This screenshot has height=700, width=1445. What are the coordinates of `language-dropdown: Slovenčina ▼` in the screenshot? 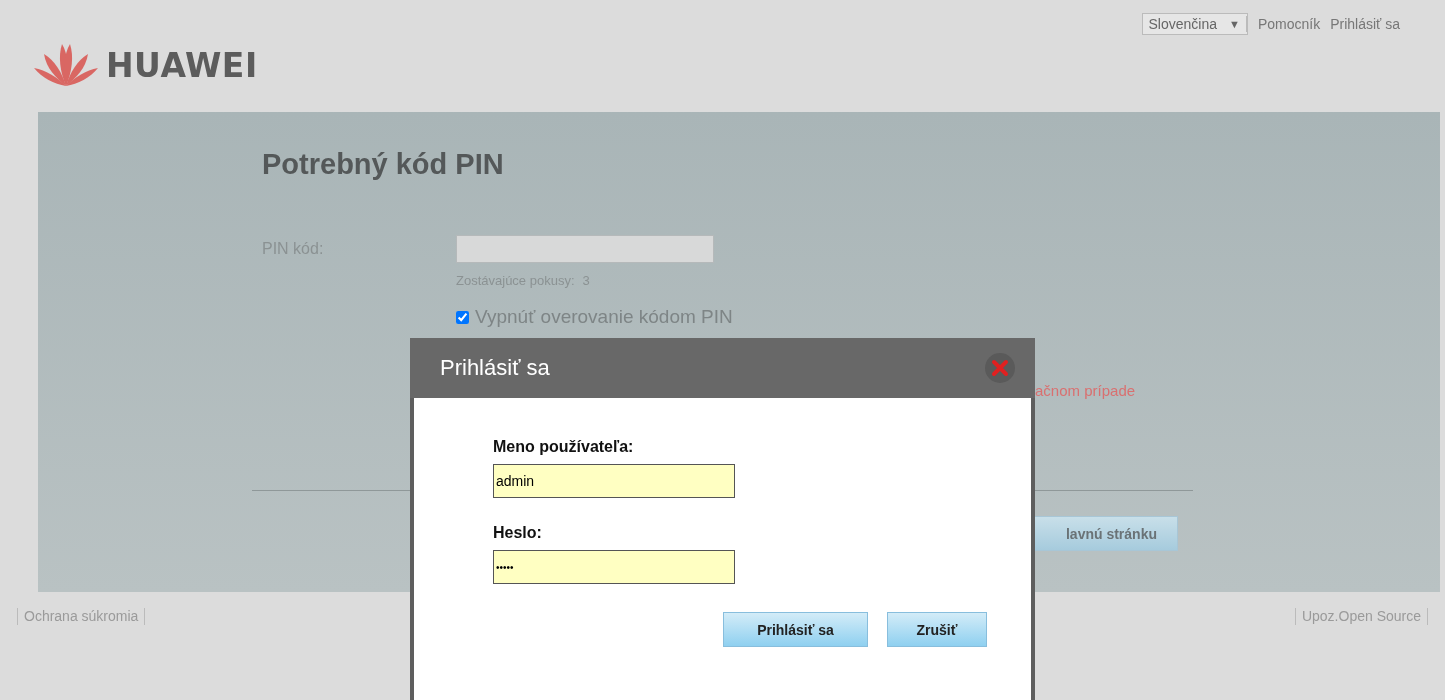 It's located at (1194, 24).